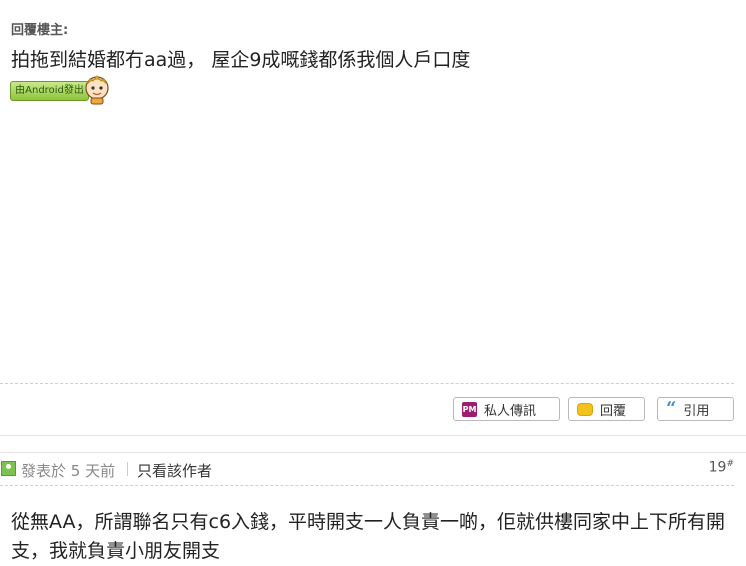 The image size is (746, 566). I want to click on pm-button-label: 私人傳訊, so click(510, 411).